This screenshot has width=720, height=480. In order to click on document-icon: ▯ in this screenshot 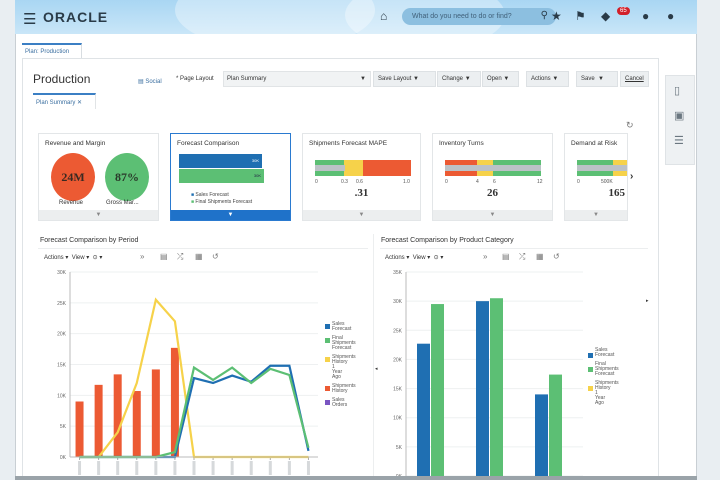, I will do `click(677, 90)`.